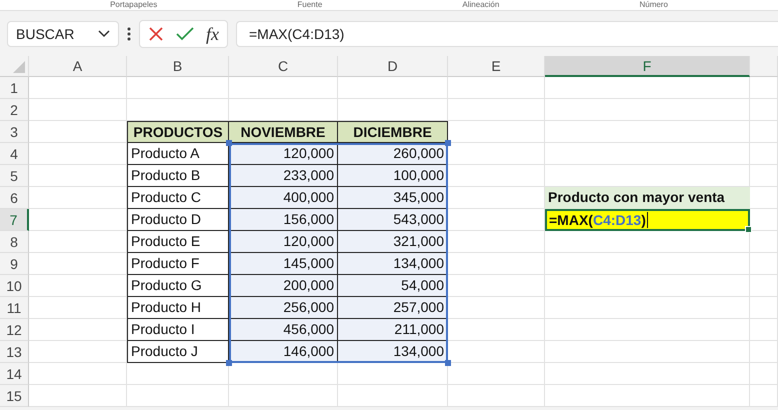 This screenshot has height=410, width=778. I want to click on ribbon-group-label: Fuente, so click(309, 5).